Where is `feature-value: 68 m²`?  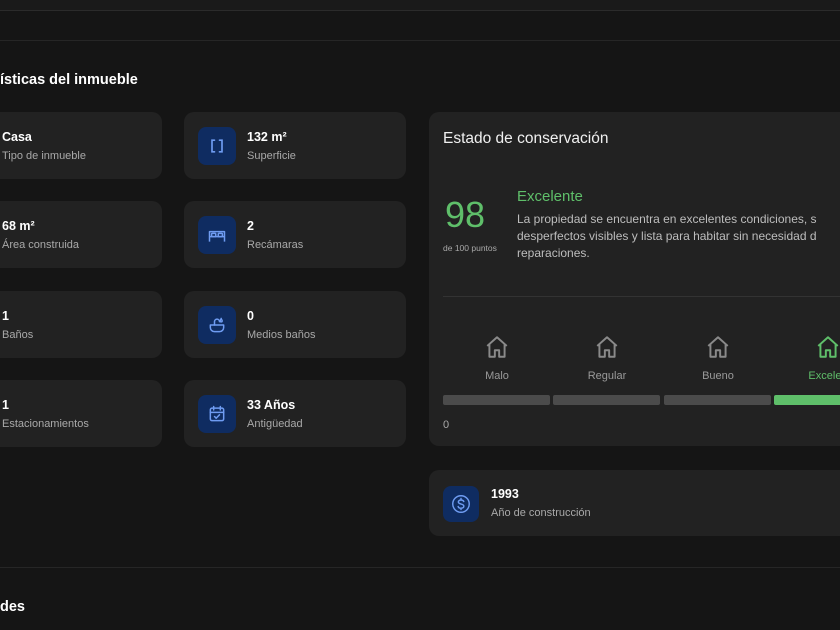
feature-value: 68 m² is located at coordinates (18, 226).